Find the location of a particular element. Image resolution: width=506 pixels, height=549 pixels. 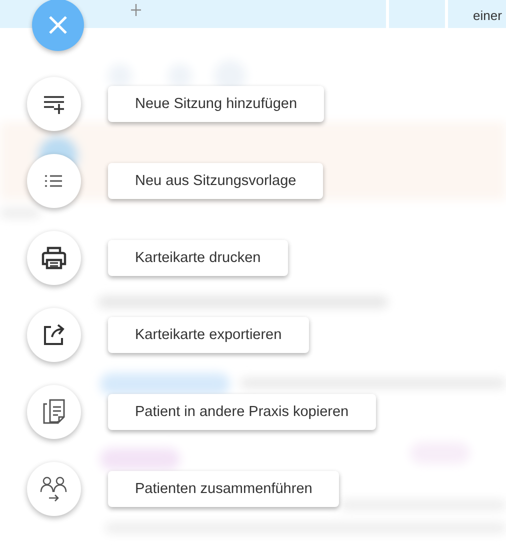

action-label: Patienten zusammenführen is located at coordinates (224, 489).